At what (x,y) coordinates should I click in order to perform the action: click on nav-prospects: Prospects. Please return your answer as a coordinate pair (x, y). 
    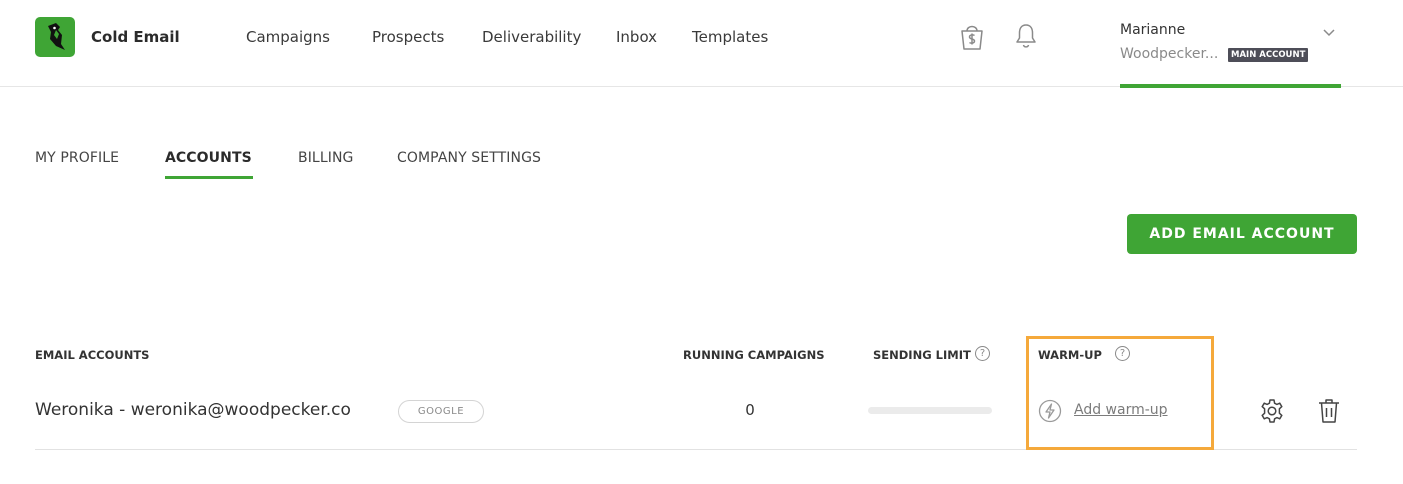
    Looking at the image, I should click on (408, 37).